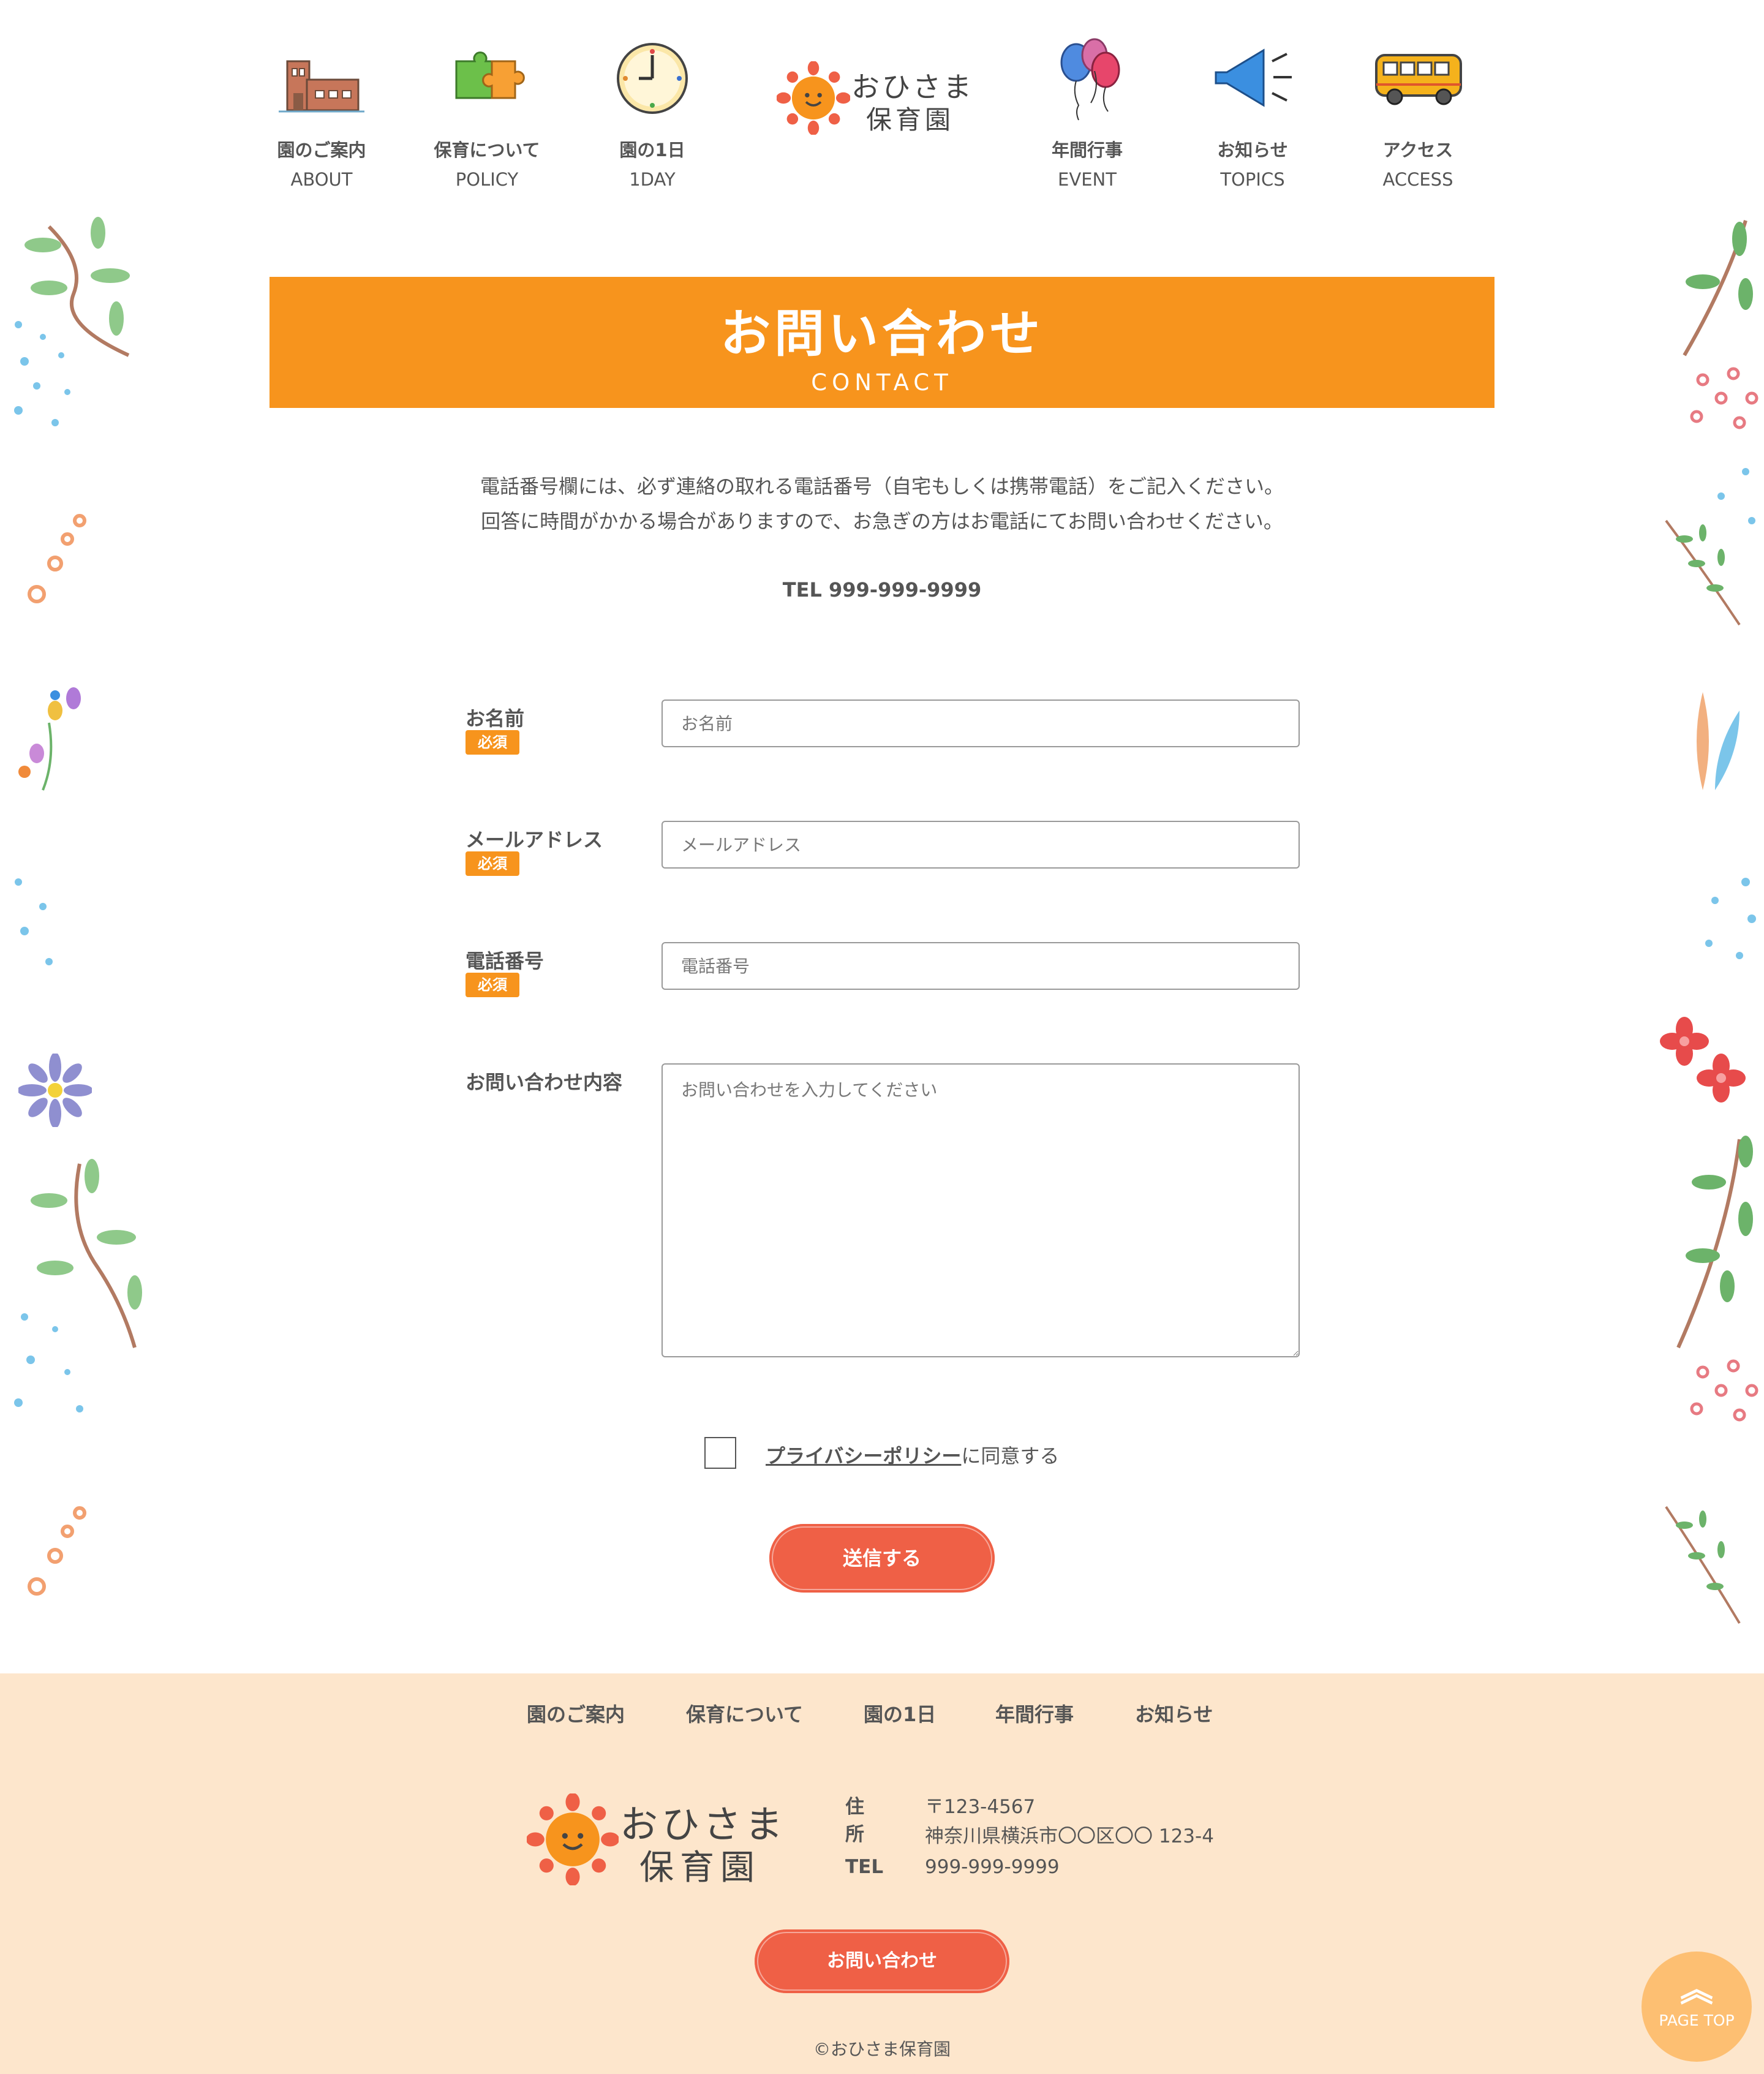  I want to click on nav-label-ja: 年間行事, so click(1087, 150).